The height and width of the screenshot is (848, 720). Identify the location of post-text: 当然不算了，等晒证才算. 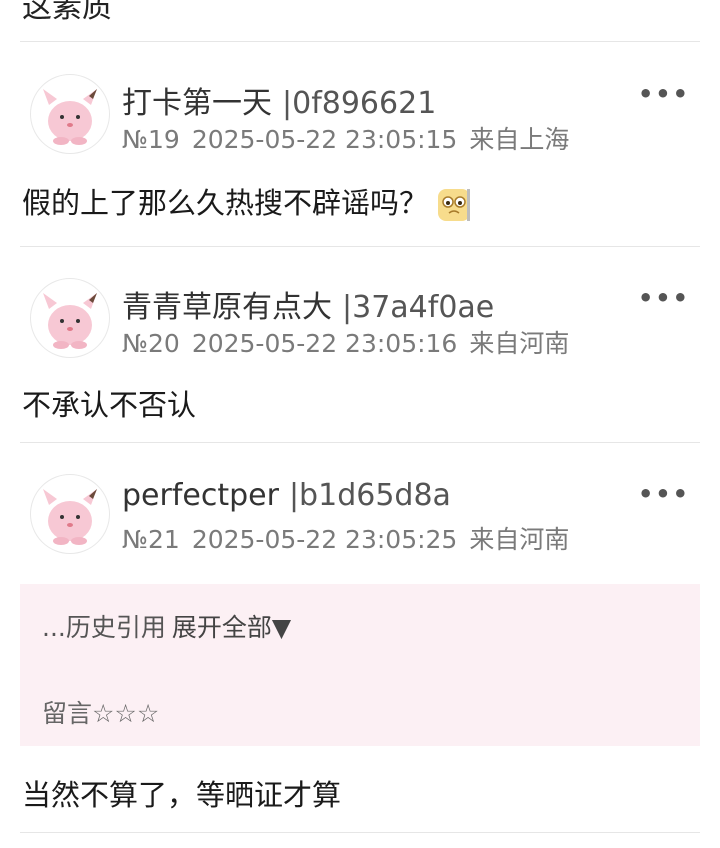
(182, 795).